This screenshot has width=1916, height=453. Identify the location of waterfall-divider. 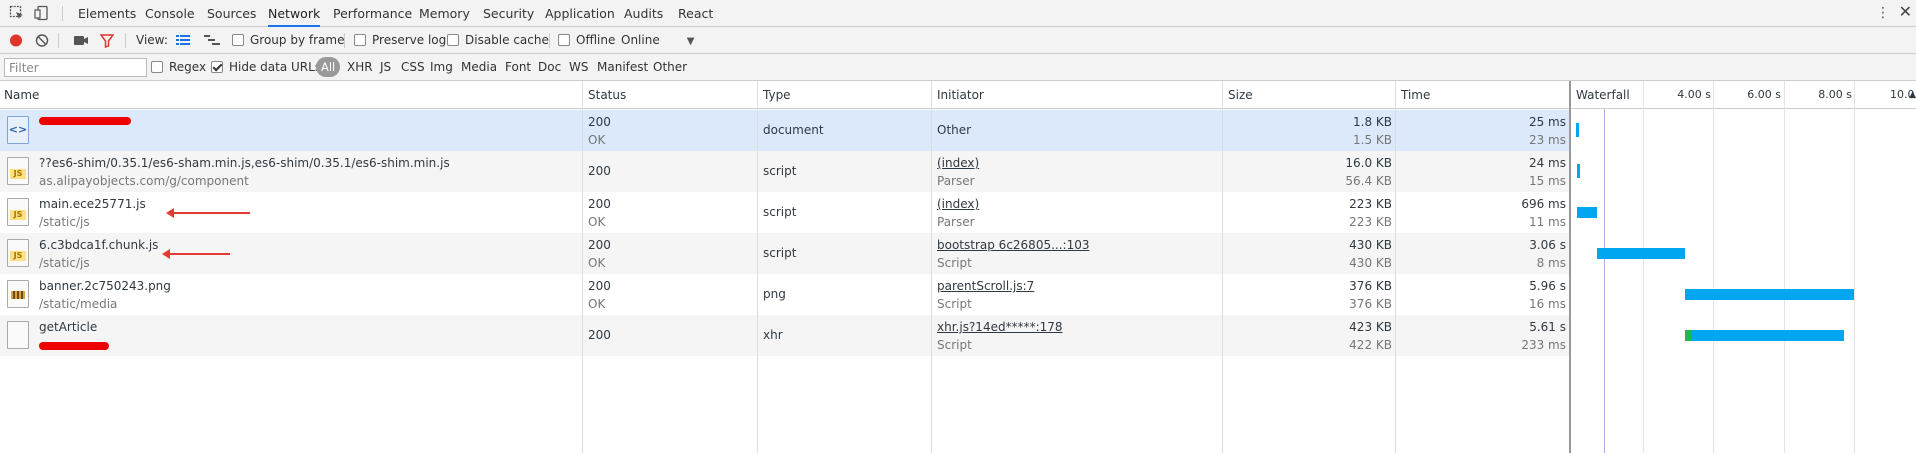
(1570, 267).